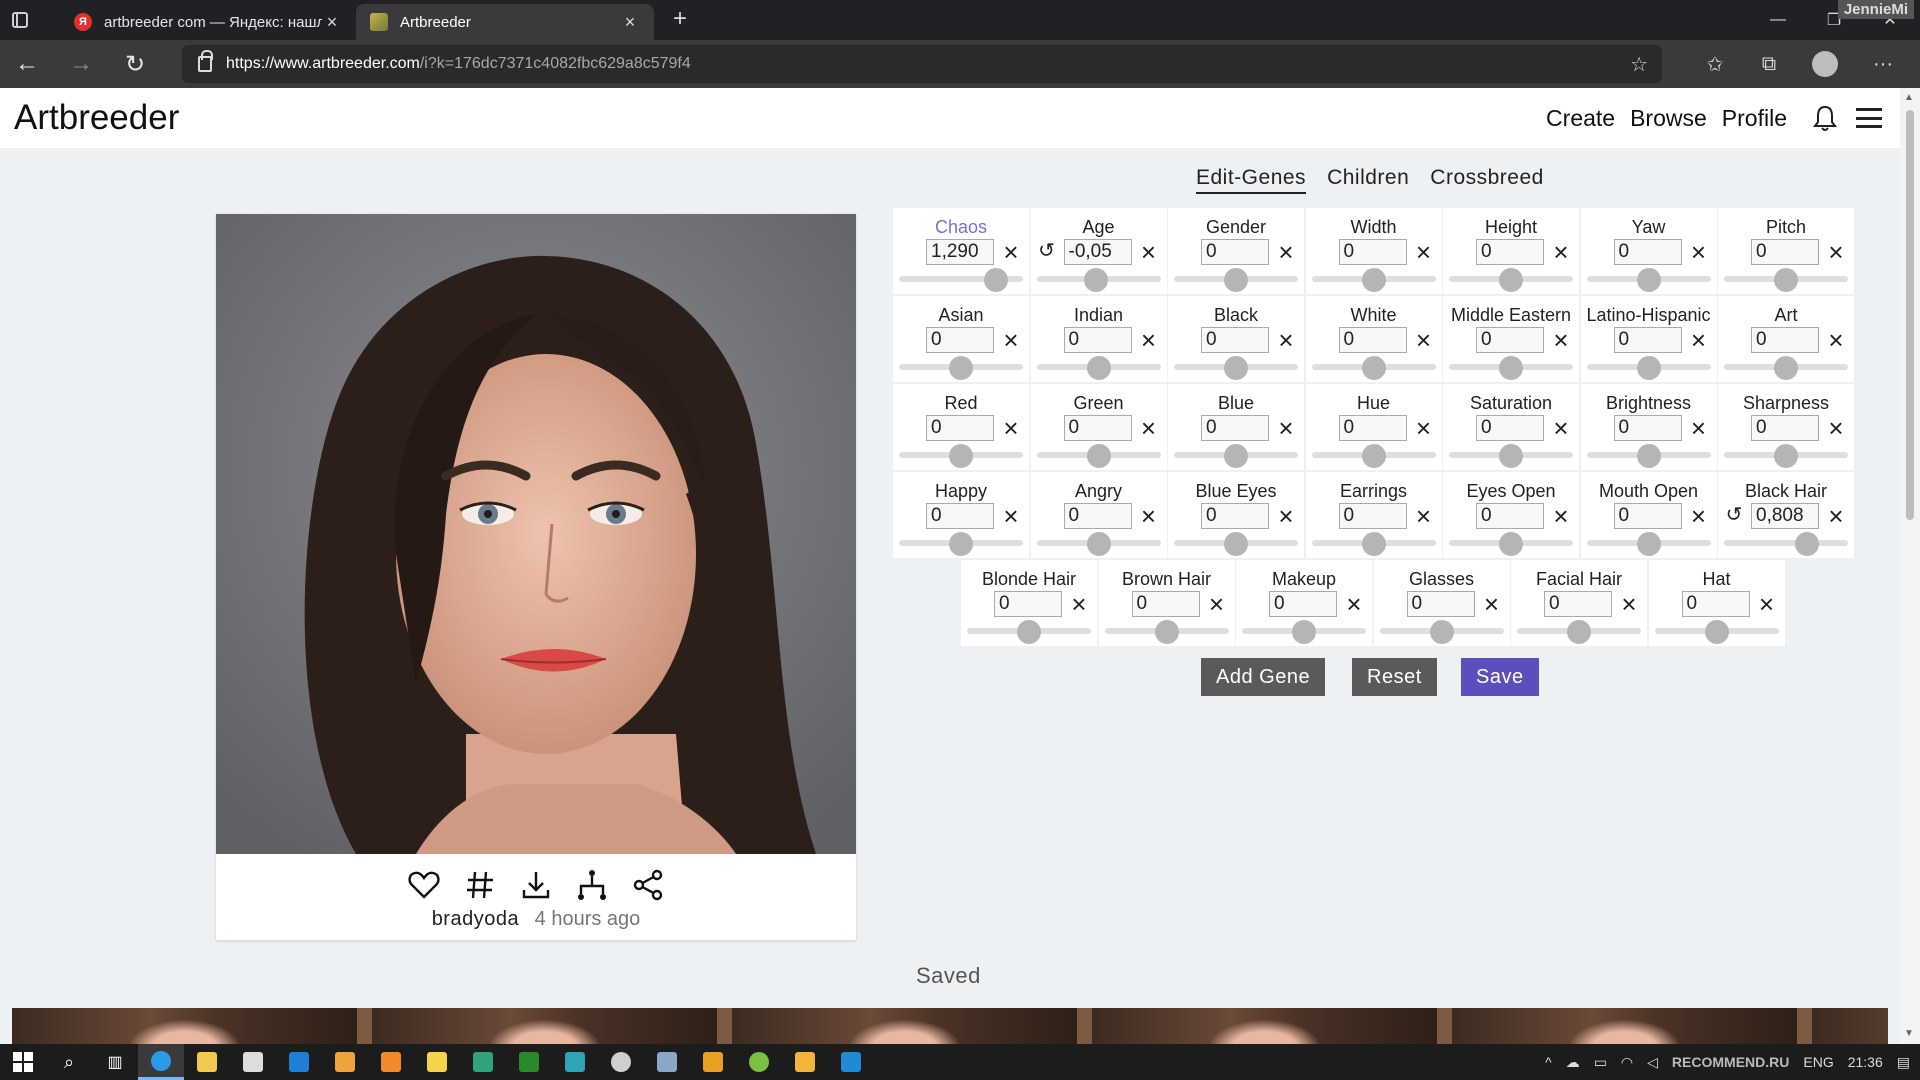 This screenshot has height=1080, width=1920. What do you see at coordinates (480, 885) in the screenshot?
I see `hash-icon` at bounding box center [480, 885].